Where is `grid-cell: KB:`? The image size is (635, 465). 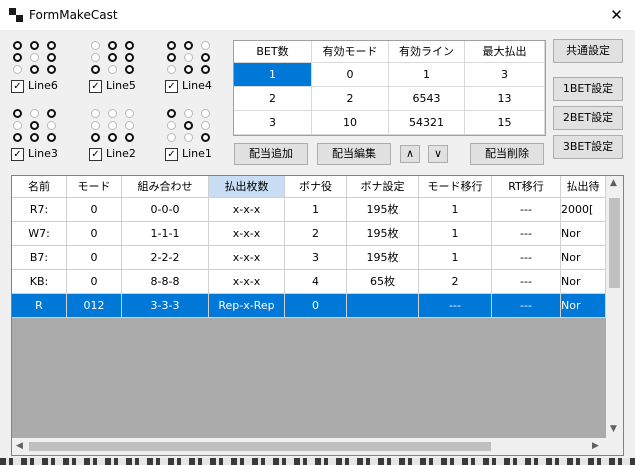
grid-cell: KB: is located at coordinates (39, 282).